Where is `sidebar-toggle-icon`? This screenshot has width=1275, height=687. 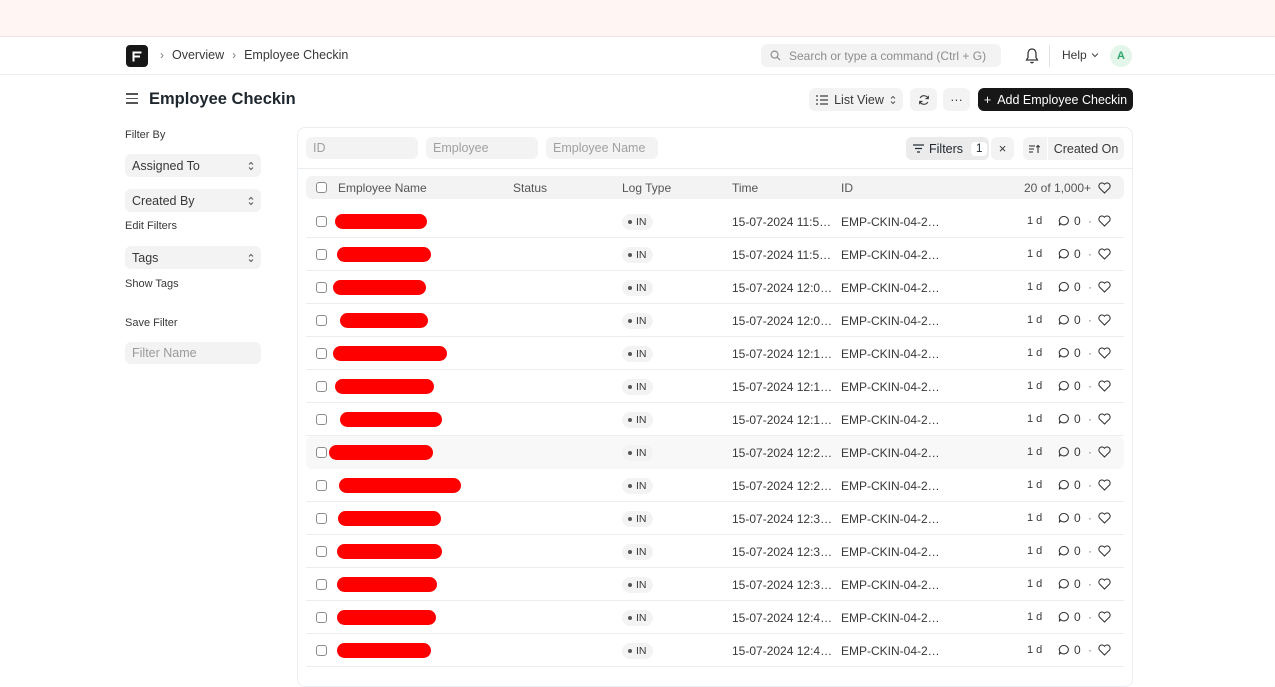 sidebar-toggle-icon is located at coordinates (132, 100).